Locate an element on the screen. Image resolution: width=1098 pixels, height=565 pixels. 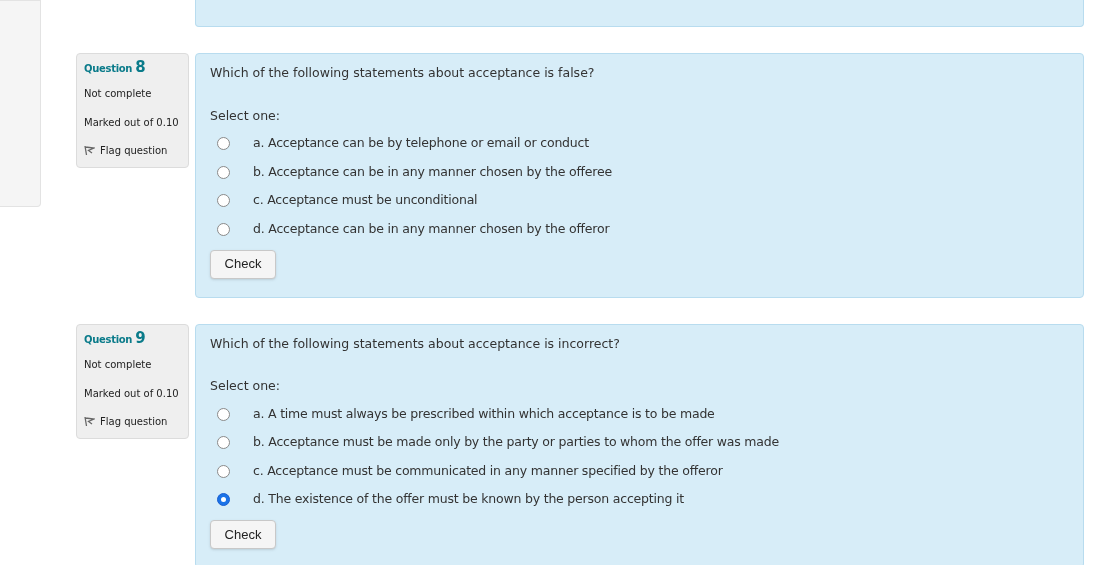
option-text: a. A time must always be prescribed within which acceptance is to be made is located at coordinates (484, 413).